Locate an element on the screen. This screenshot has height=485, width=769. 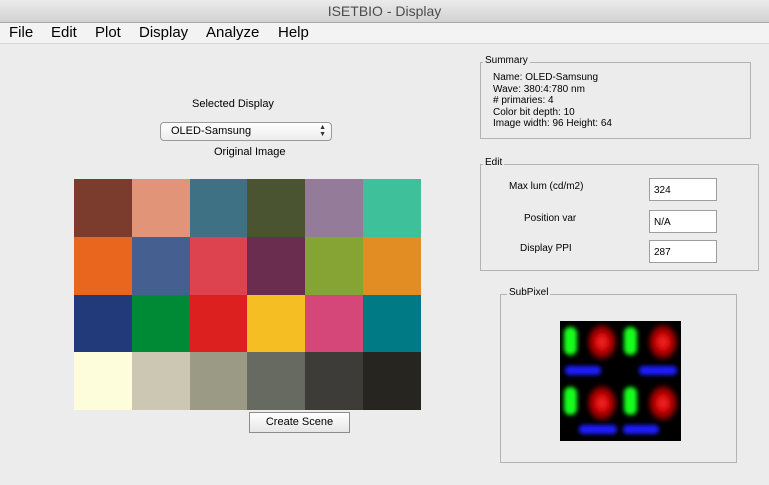
window-title-bar: ISETBIO - Display is located at coordinates (384, 11).